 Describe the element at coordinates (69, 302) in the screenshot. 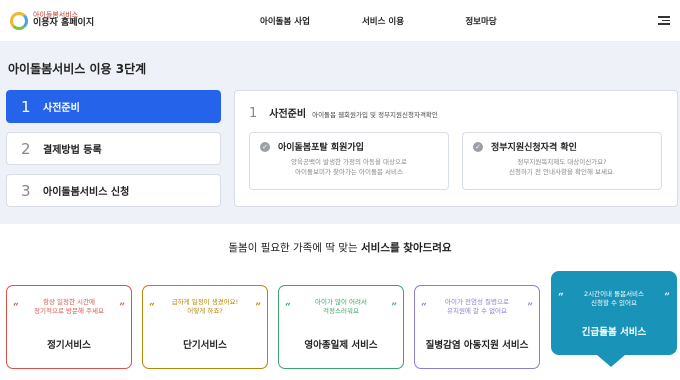

I see `service-quote-line: 항상 일정한 시간에` at that location.